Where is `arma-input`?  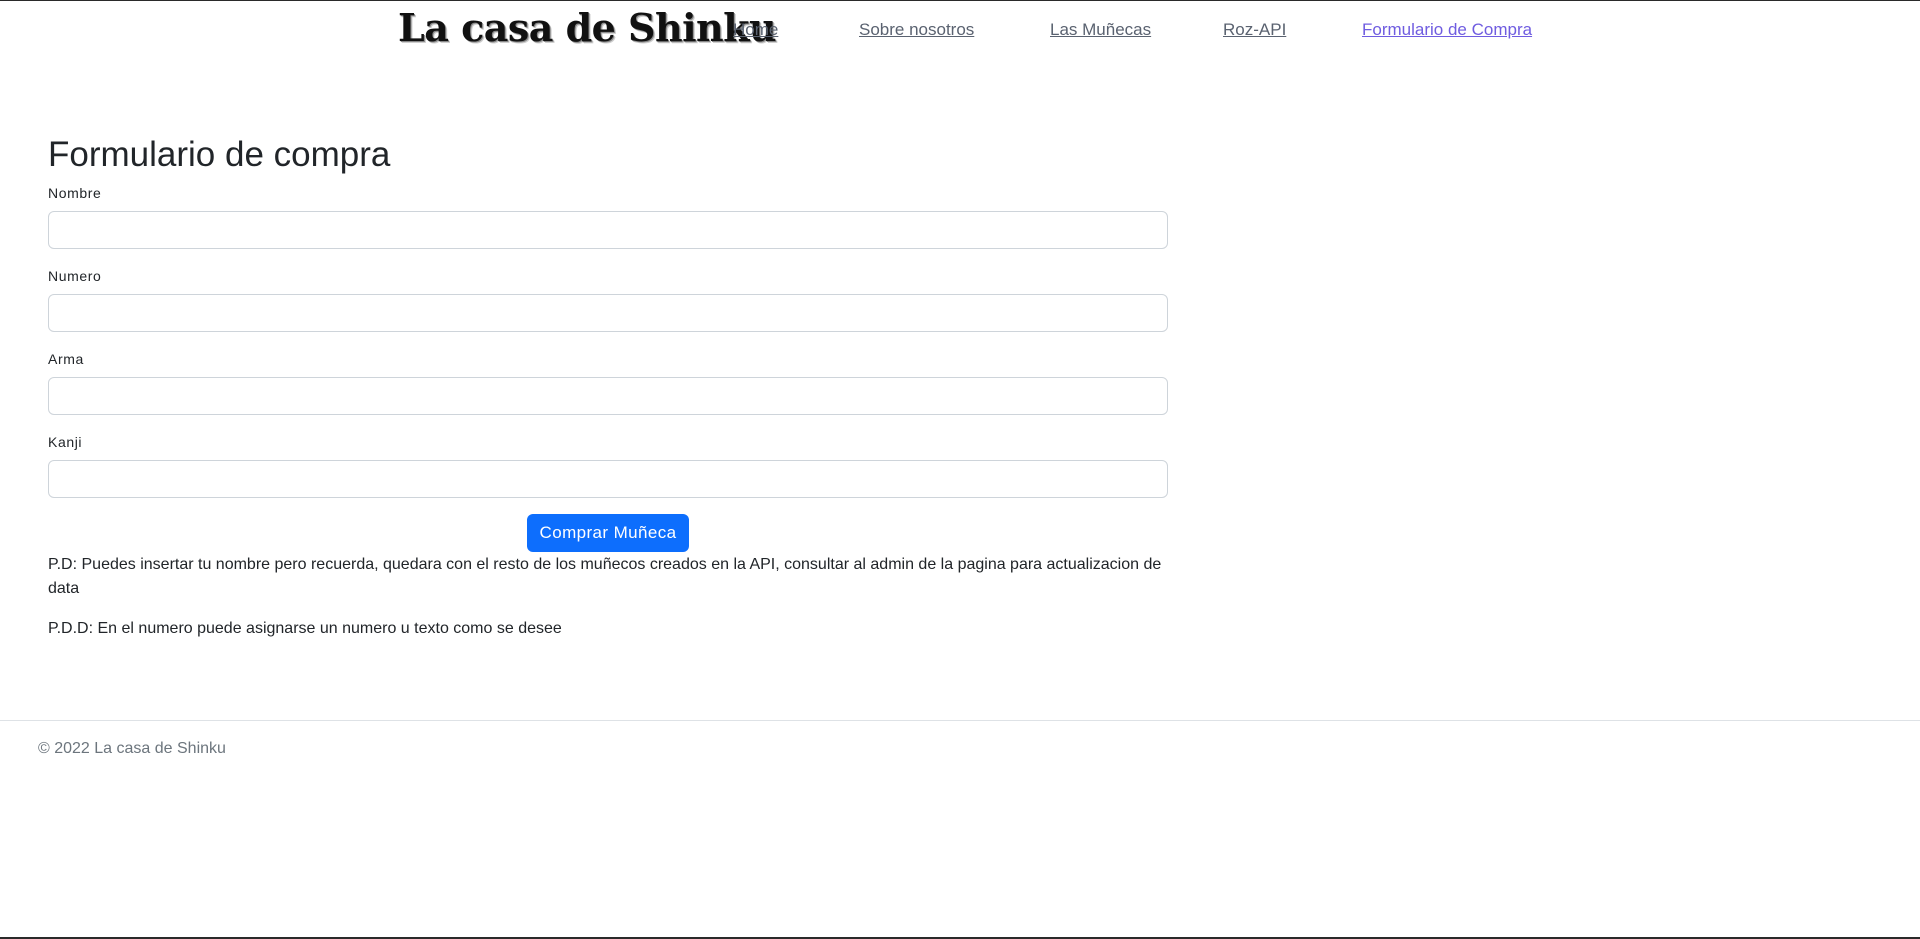 arma-input is located at coordinates (608, 396).